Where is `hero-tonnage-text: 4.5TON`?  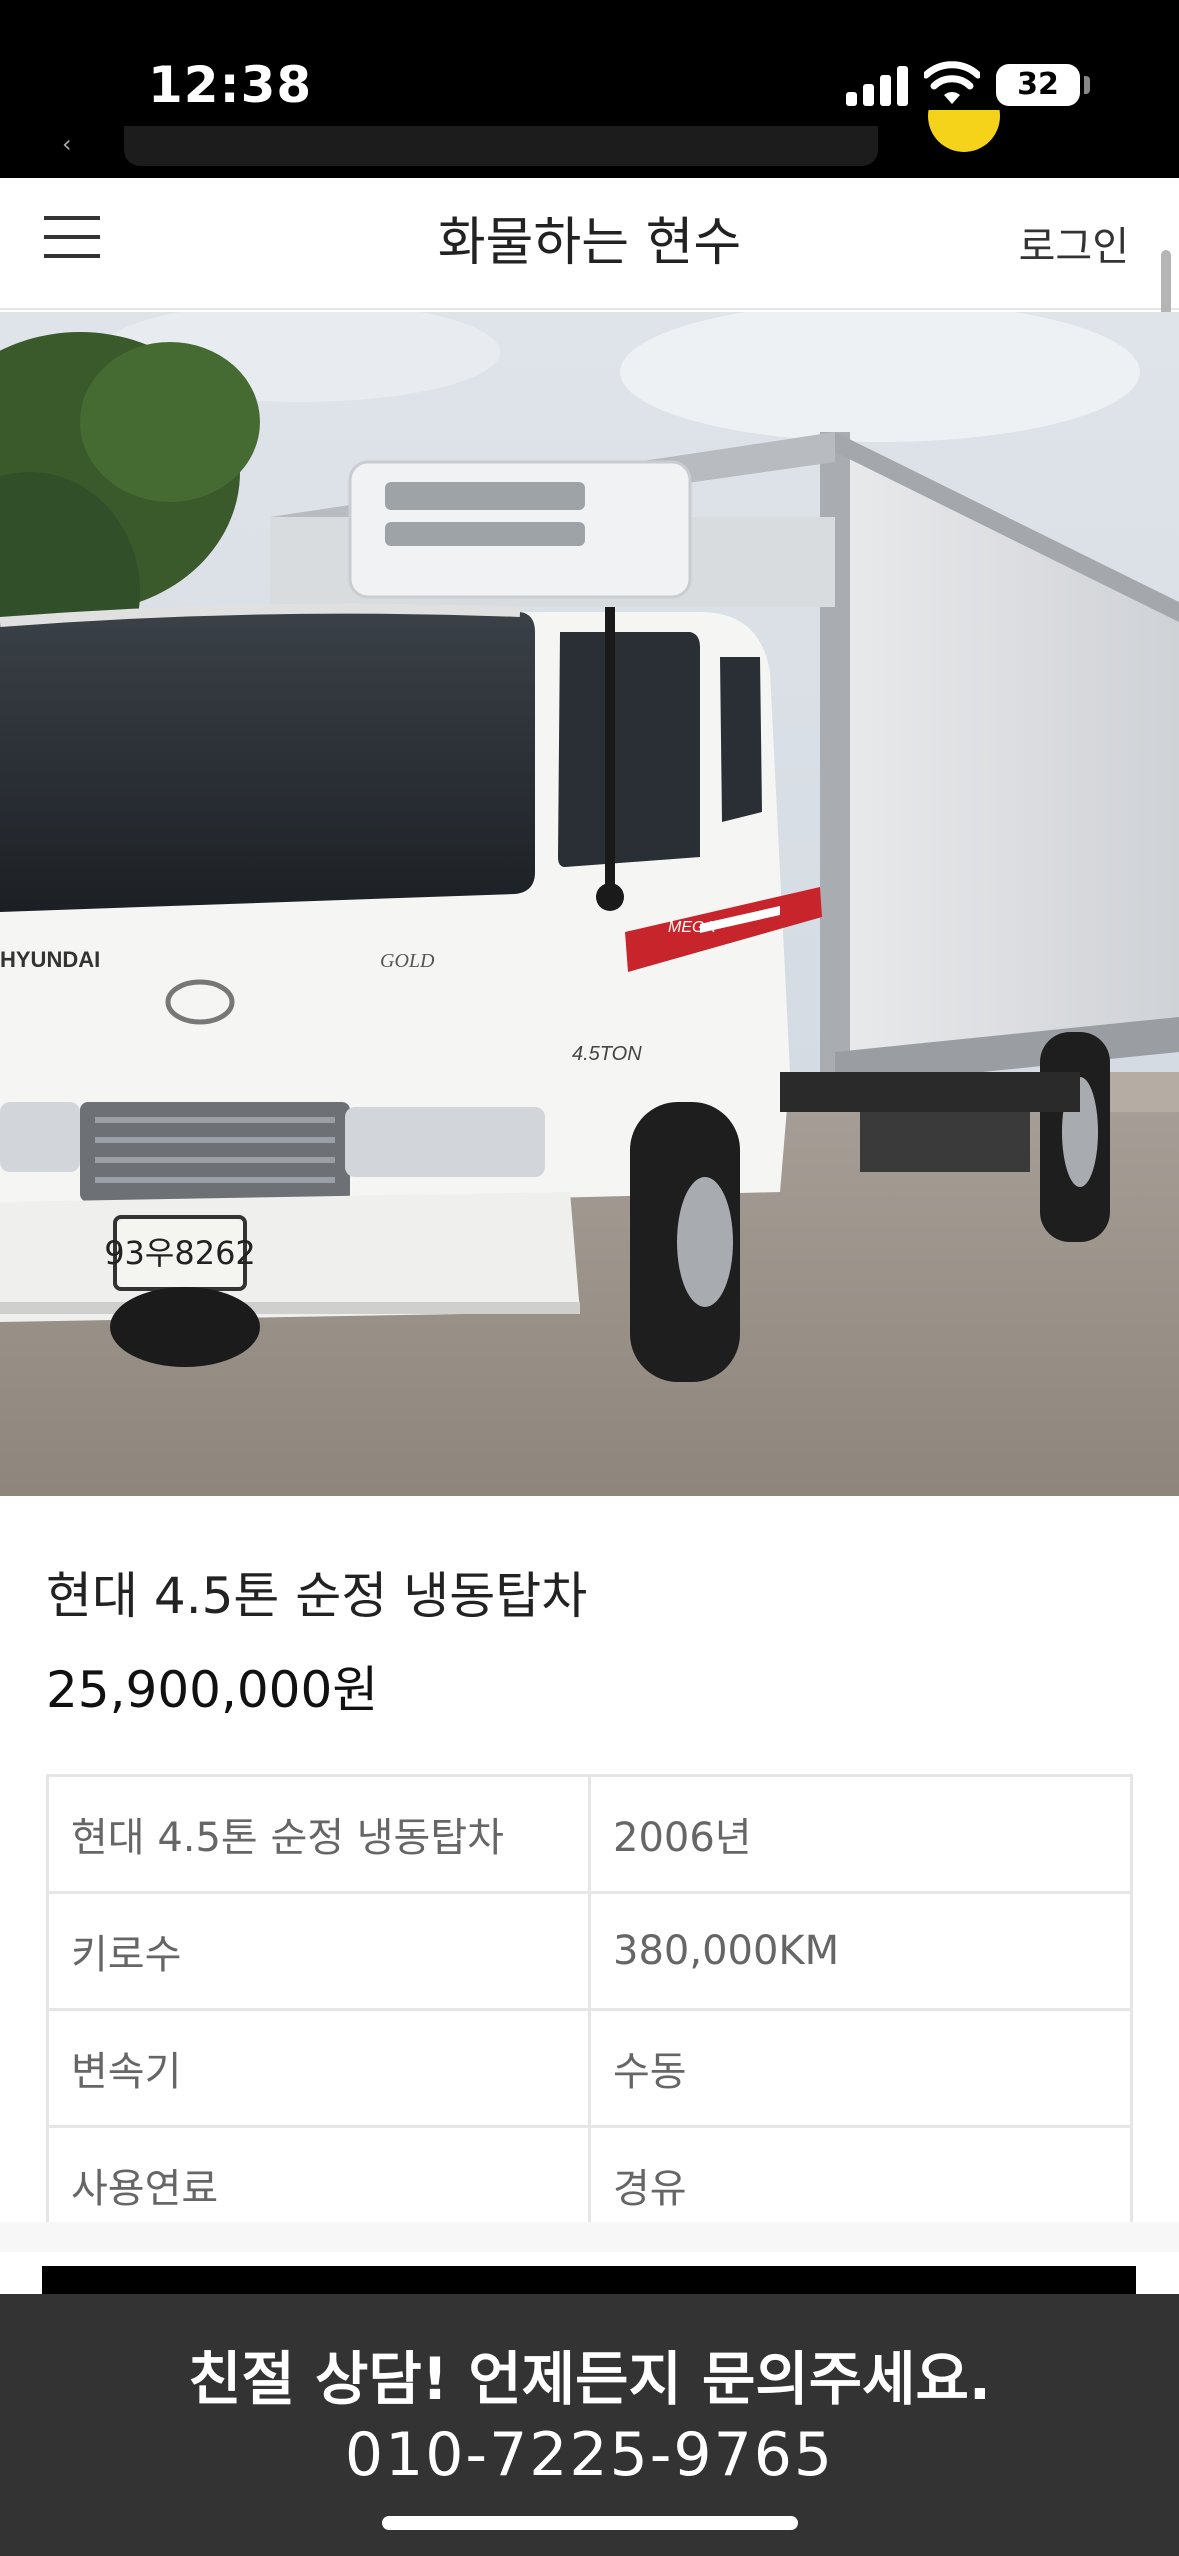
hero-tonnage-text: 4.5TON is located at coordinates (607, 1054).